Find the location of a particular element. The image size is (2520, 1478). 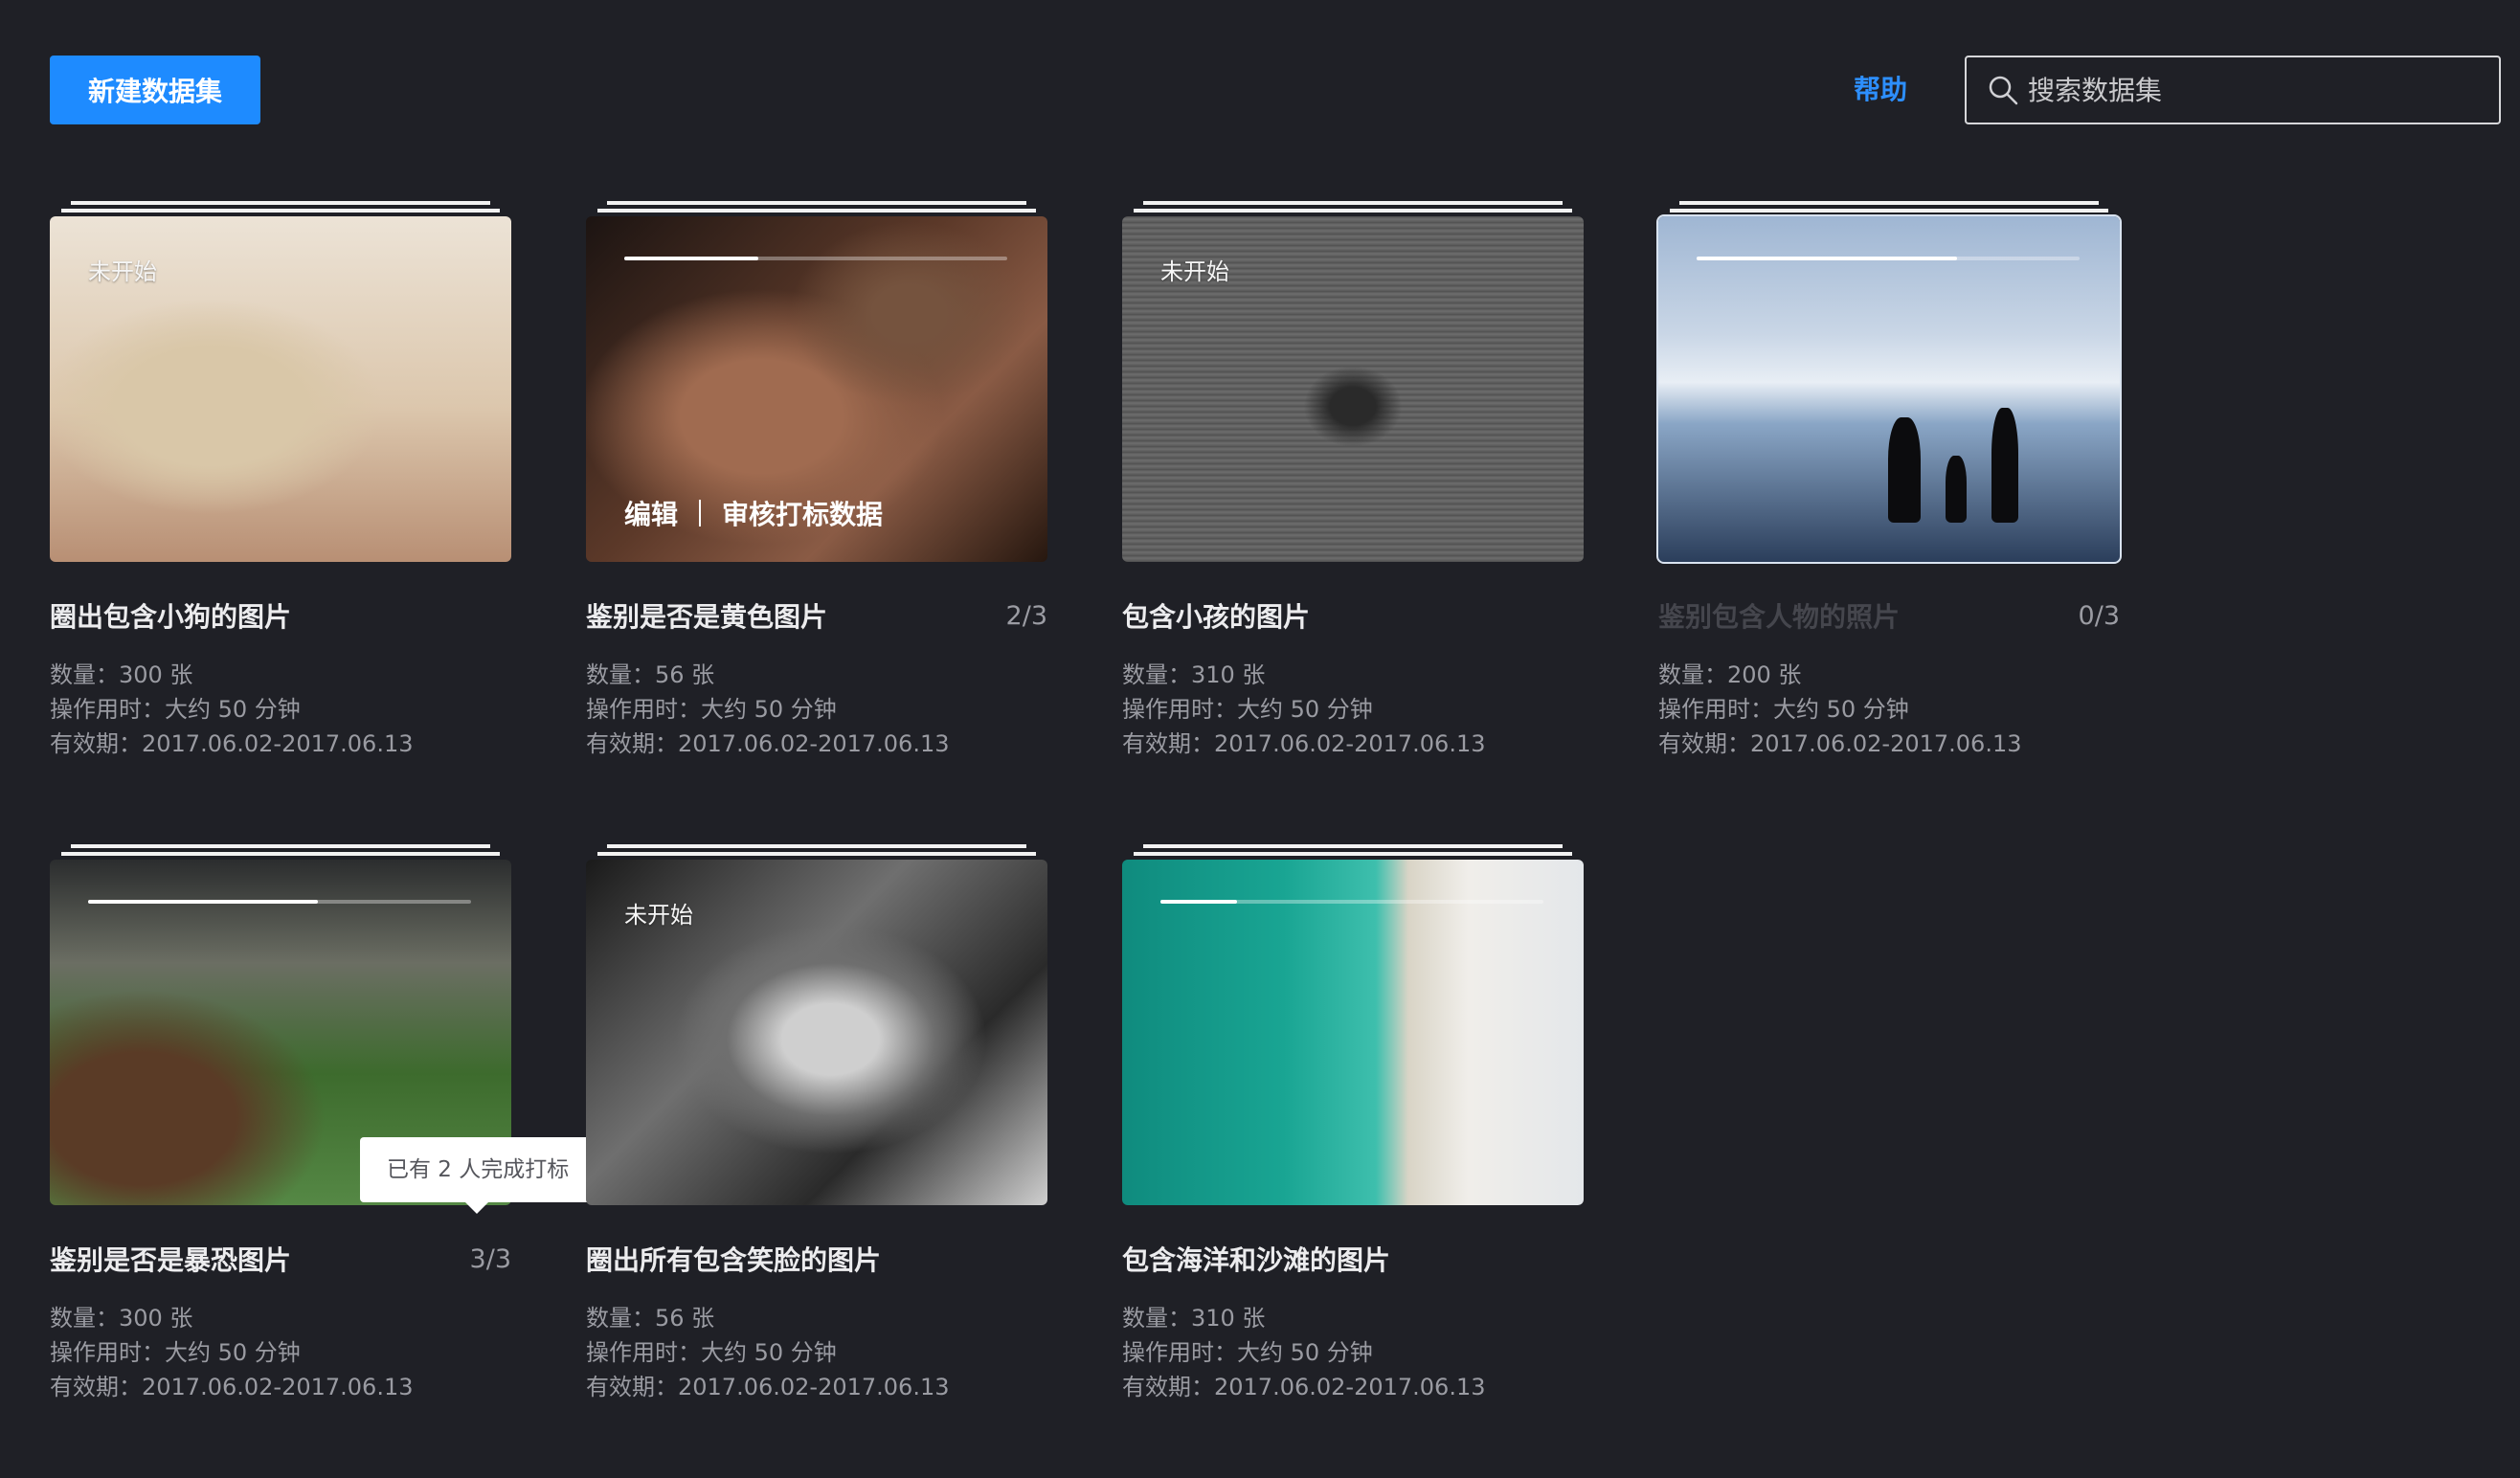

search-box is located at coordinates (2233, 90).